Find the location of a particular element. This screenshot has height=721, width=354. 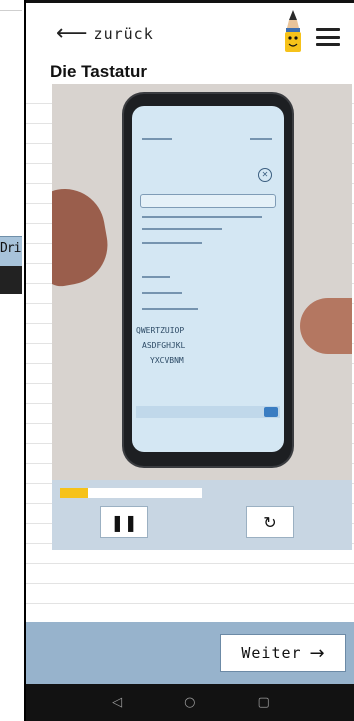

replay-icon: ↻ is located at coordinates (270, 522).